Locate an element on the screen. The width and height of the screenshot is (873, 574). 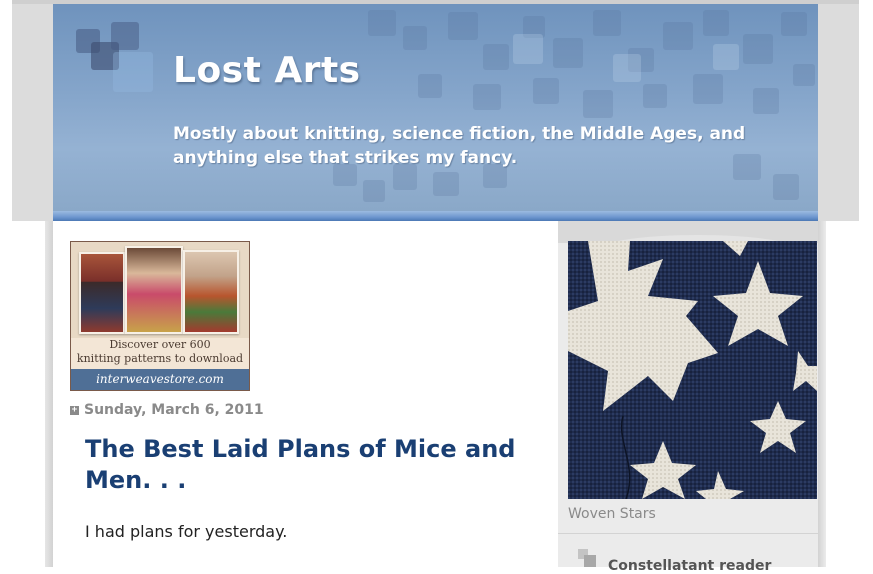
date-header: Sunday, March 6, 2011 is located at coordinates (174, 410).